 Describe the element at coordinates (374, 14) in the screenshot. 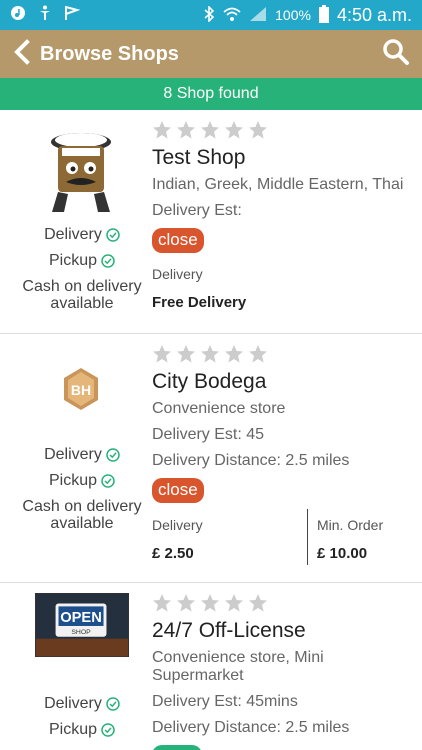

I see `clock: 4:50 a.m.` at that location.